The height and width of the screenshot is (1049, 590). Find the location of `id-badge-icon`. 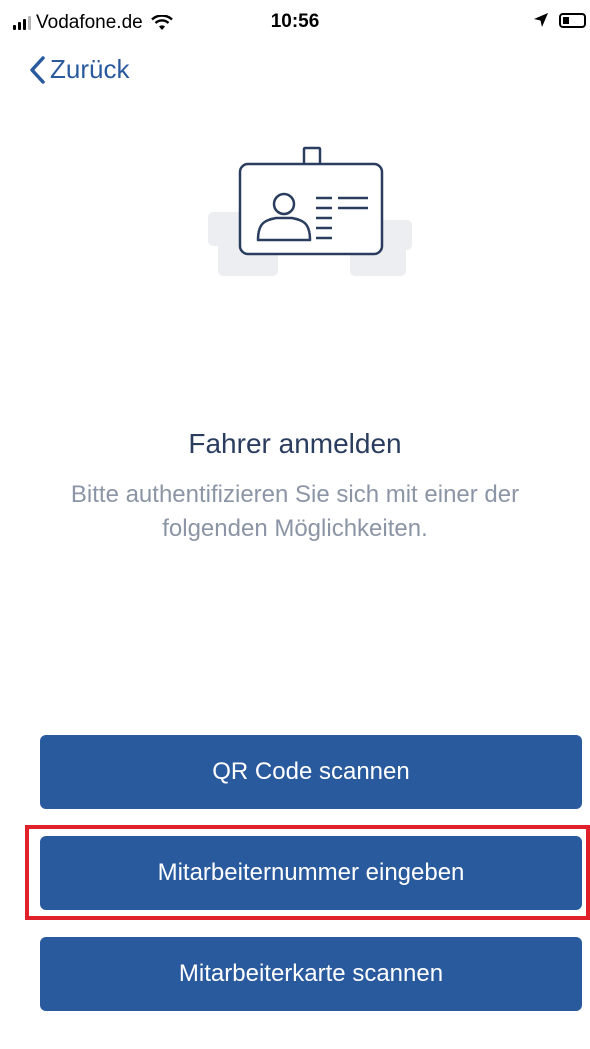

id-badge-icon is located at coordinates (310, 211).